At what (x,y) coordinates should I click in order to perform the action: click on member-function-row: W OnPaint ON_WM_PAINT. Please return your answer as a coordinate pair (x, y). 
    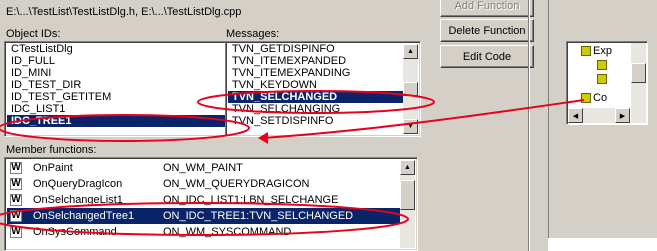
    Looking at the image, I should click on (204, 168).